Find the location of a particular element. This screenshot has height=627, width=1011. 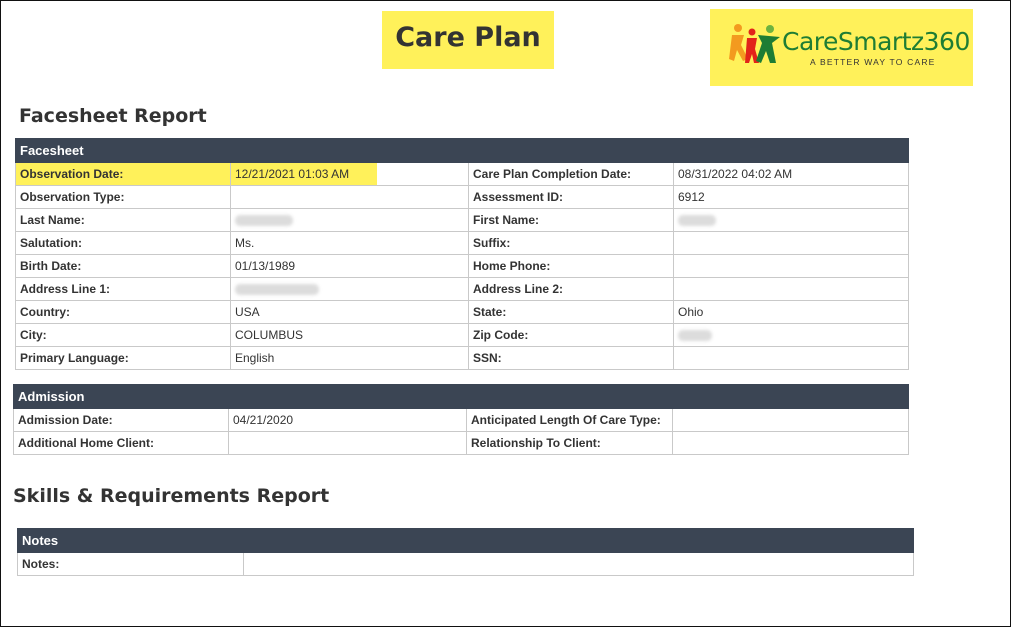

table-row: Address Line 1: Address Line 2: is located at coordinates (462, 289).